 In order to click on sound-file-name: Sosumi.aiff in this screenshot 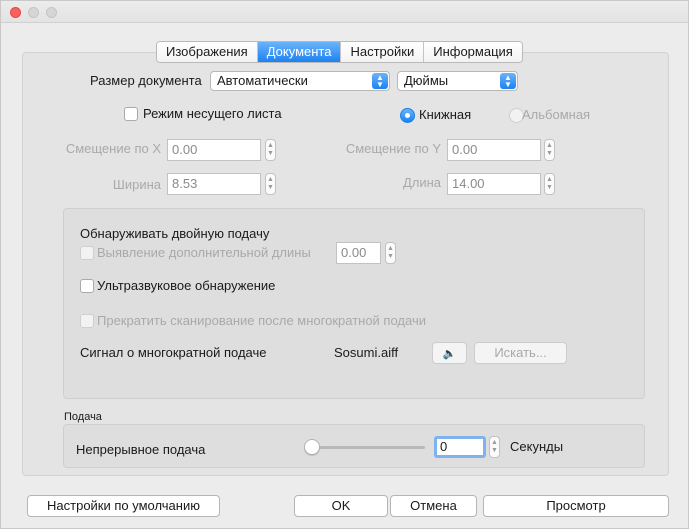, I will do `click(366, 352)`.